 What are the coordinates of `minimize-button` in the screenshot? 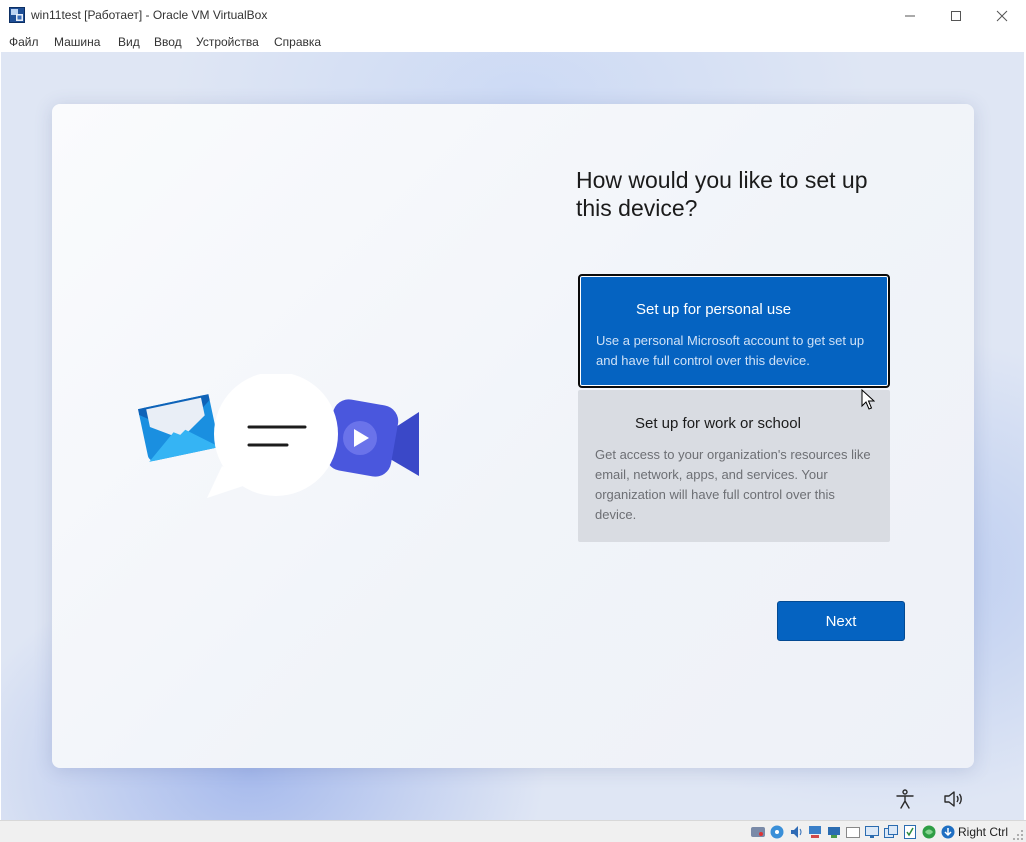 It's located at (910, 15).